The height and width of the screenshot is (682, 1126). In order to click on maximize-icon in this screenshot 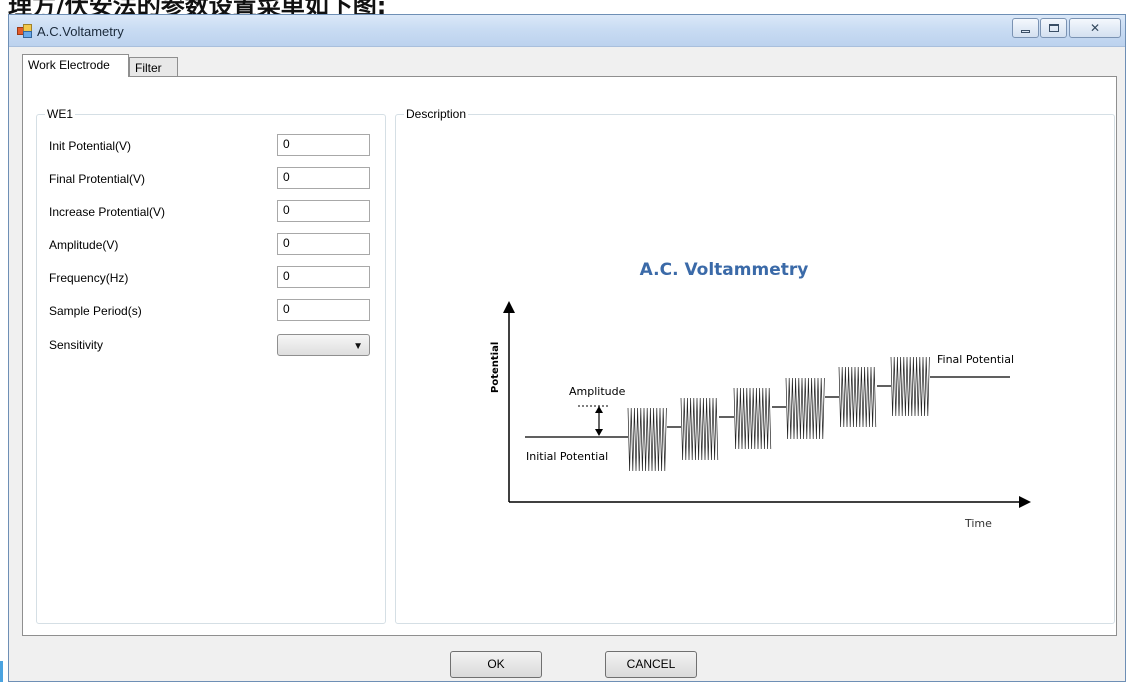, I will do `click(1053, 28)`.